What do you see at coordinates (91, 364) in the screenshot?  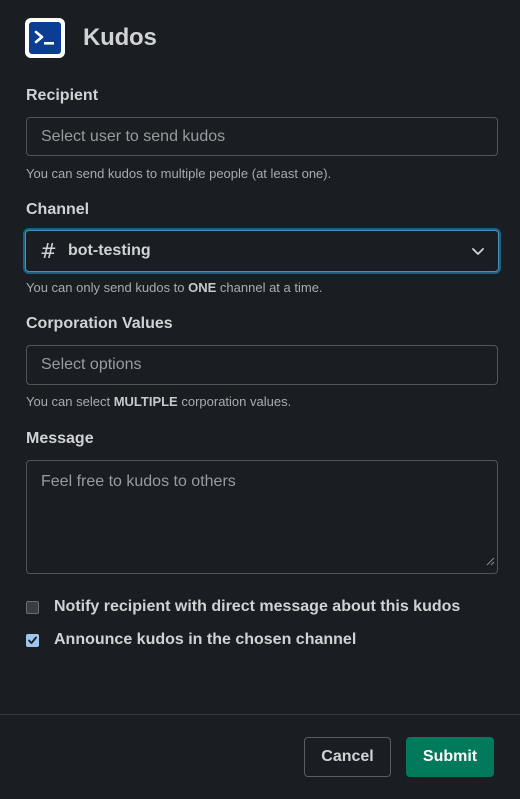 I see `values-placeholder: Select options` at bounding box center [91, 364].